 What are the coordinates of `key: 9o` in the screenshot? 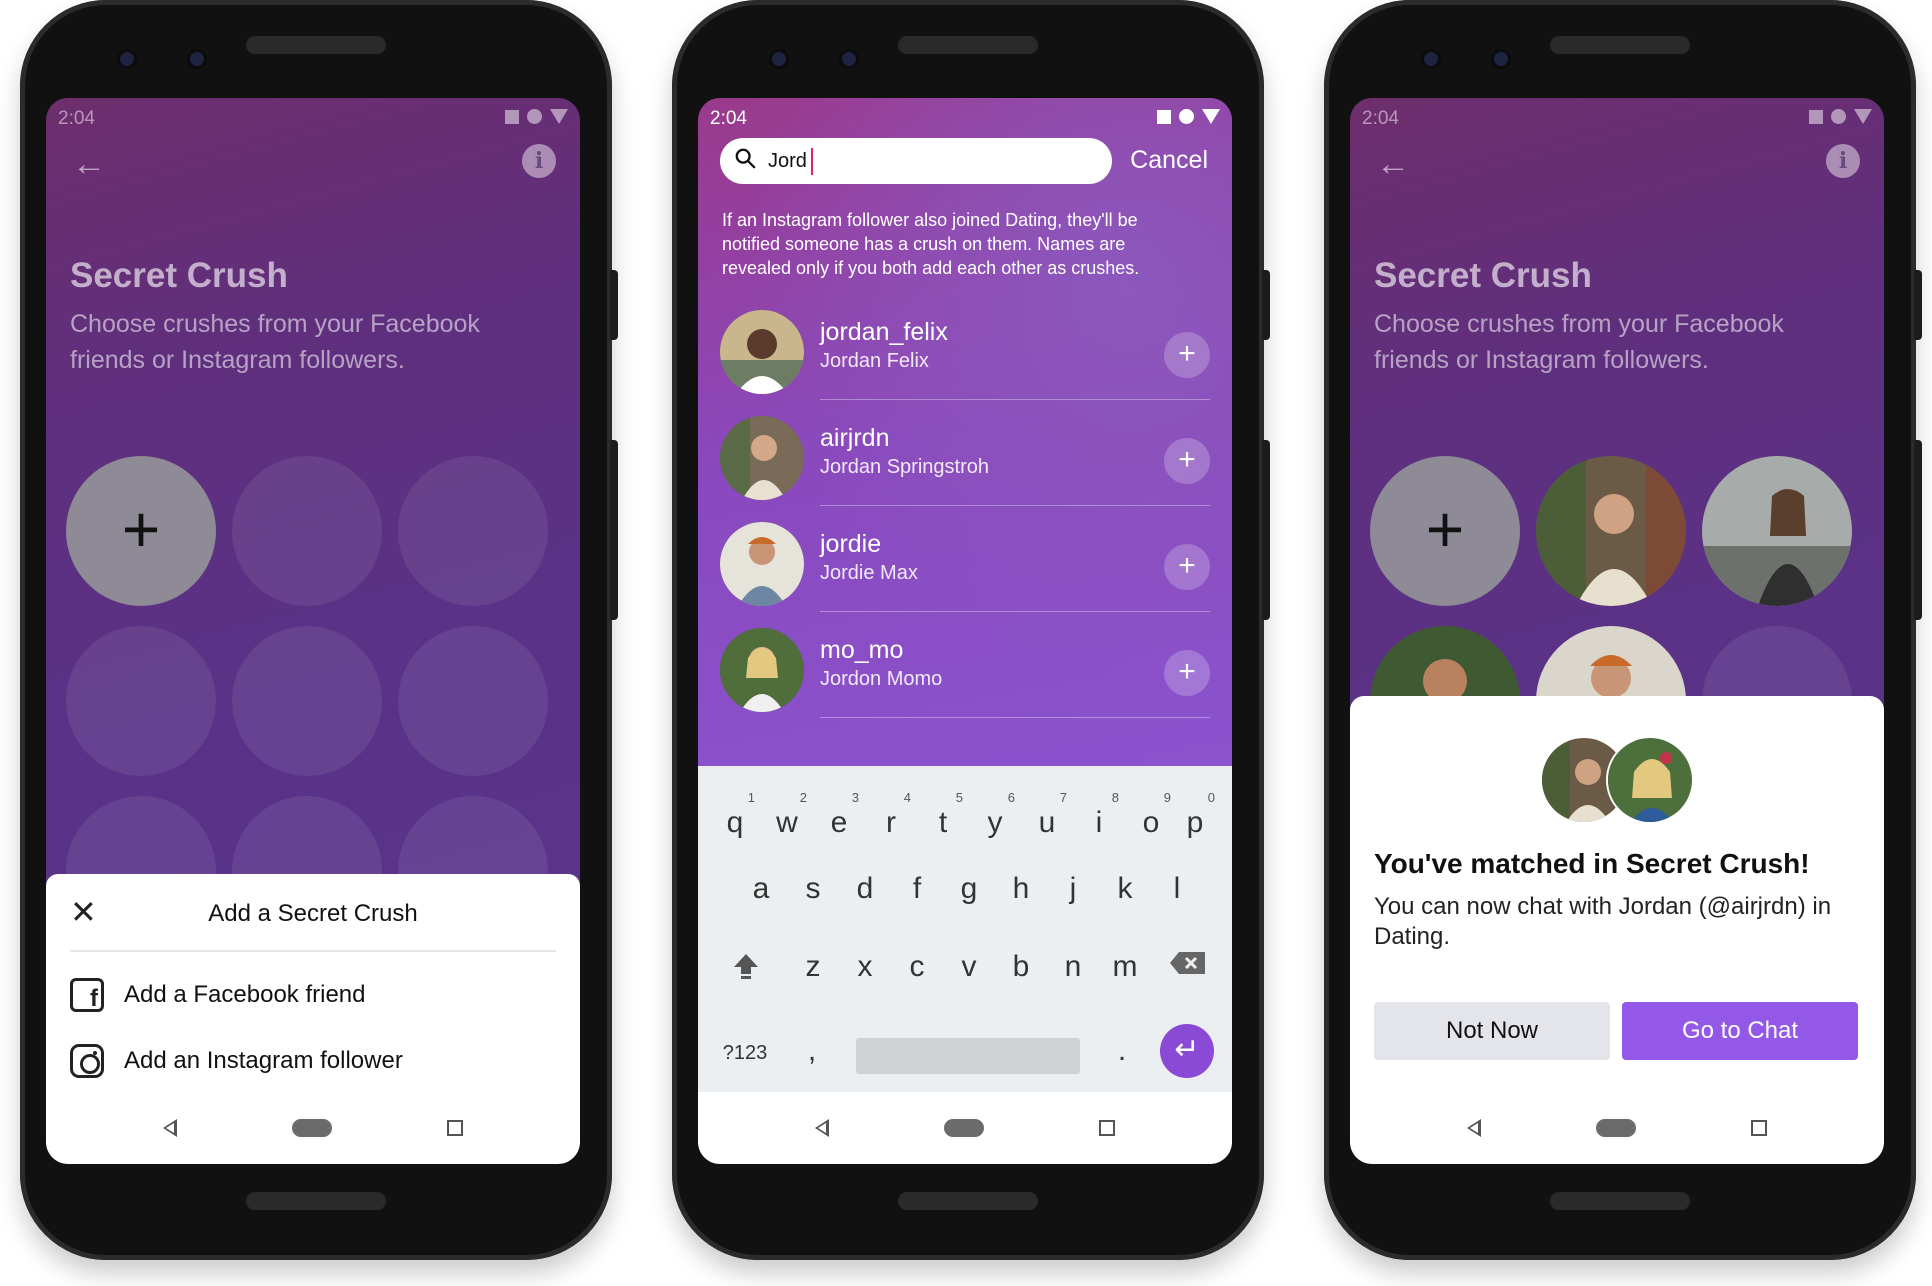 It's located at (1151, 815).